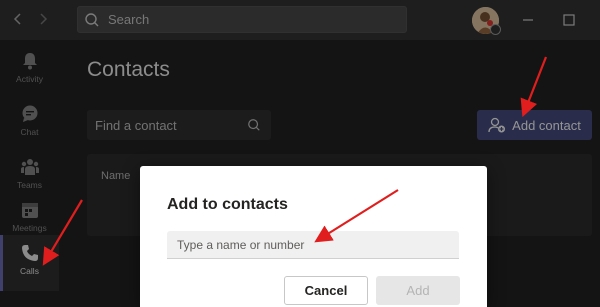 The width and height of the screenshot is (600, 307). I want to click on dialog-title: Add to contacts, so click(227, 204).